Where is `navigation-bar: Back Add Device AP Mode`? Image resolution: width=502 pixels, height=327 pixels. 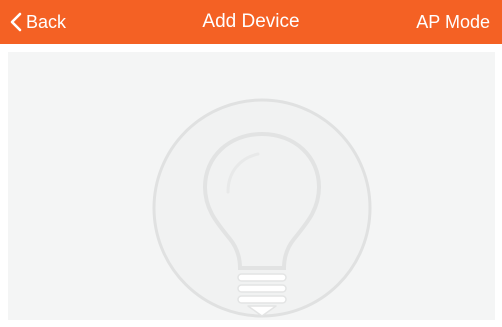 navigation-bar: Back Add Device AP Mode is located at coordinates (251, 22).